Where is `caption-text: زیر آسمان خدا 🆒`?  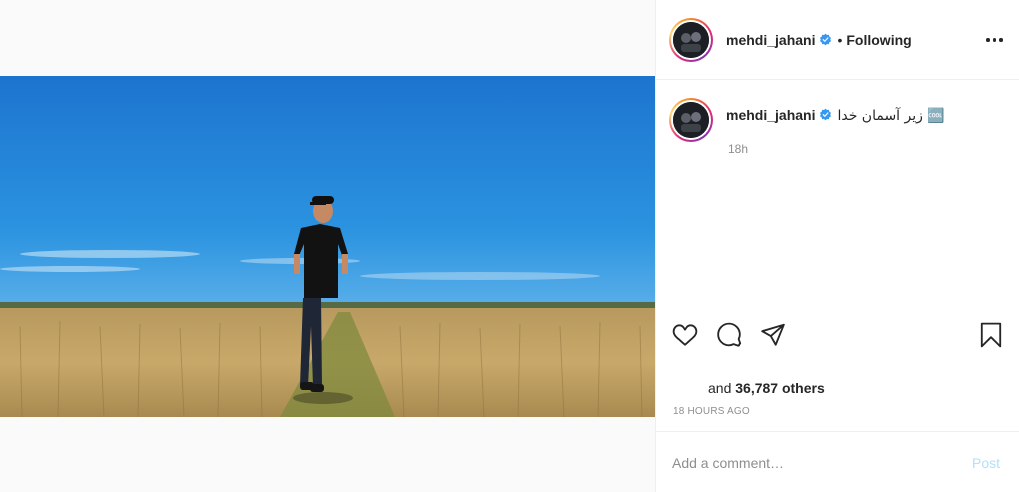 caption-text: زیر آسمان خدا 🆒 is located at coordinates (891, 116).